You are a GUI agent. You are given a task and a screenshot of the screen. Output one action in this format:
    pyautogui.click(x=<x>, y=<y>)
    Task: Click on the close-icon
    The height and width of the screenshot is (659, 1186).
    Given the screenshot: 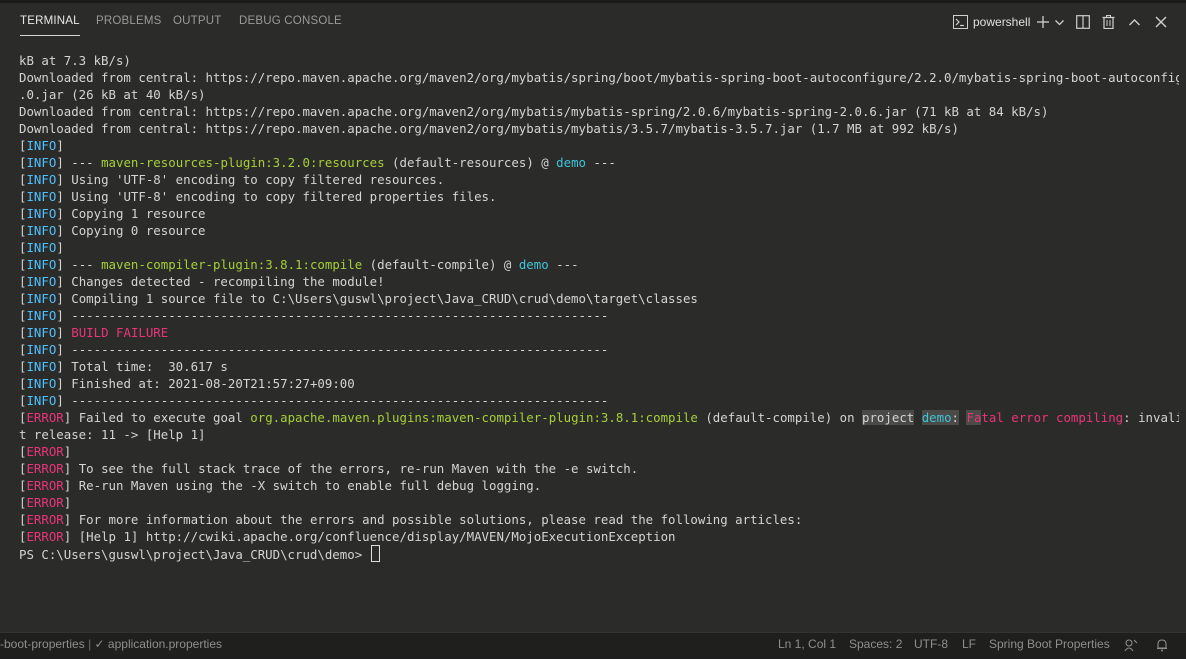 What is the action you would take?
    pyautogui.click(x=1161, y=22)
    